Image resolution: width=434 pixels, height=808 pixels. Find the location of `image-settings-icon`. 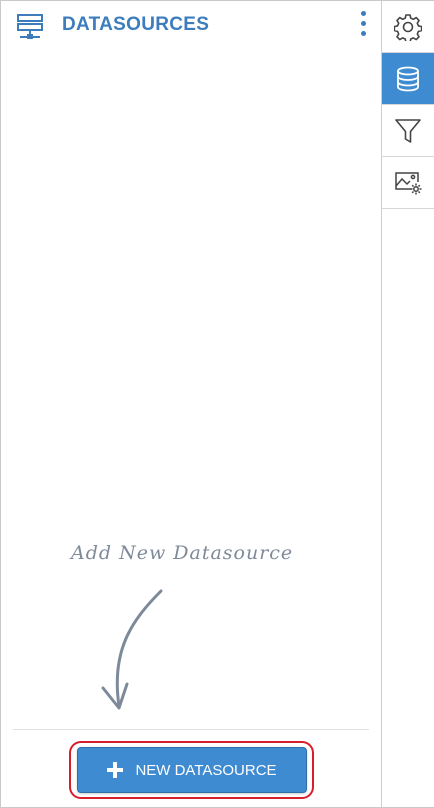

image-settings-icon is located at coordinates (408, 182).